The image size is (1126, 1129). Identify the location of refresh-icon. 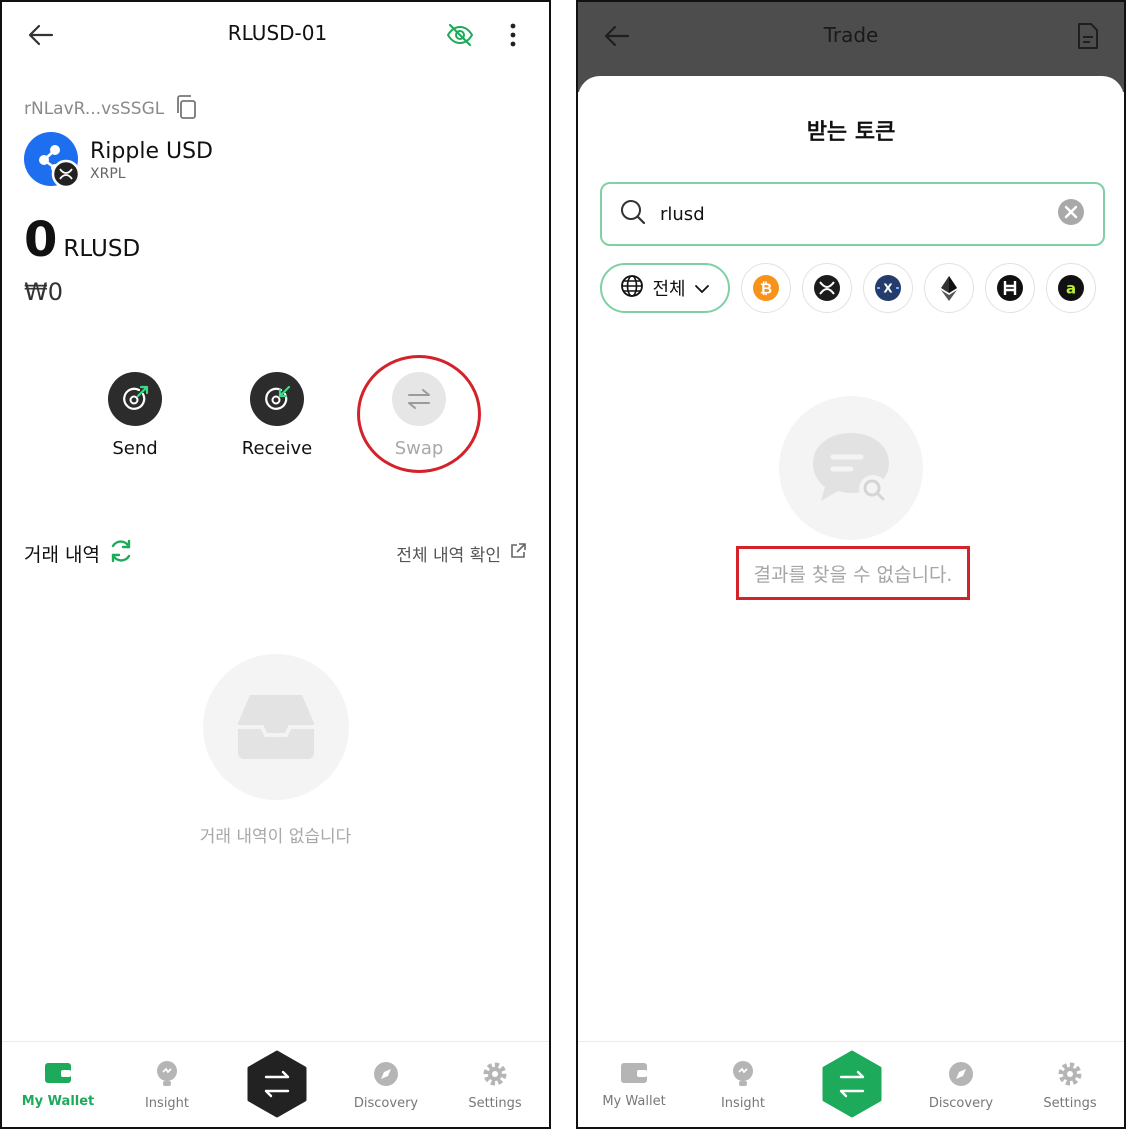
(121, 553).